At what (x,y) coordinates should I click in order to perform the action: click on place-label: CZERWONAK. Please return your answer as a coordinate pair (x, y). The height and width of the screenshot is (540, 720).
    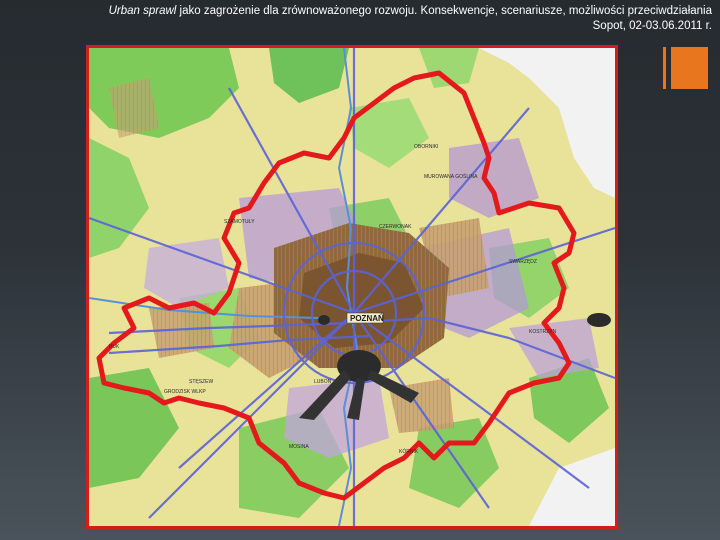
    Looking at the image, I should click on (395, 227).